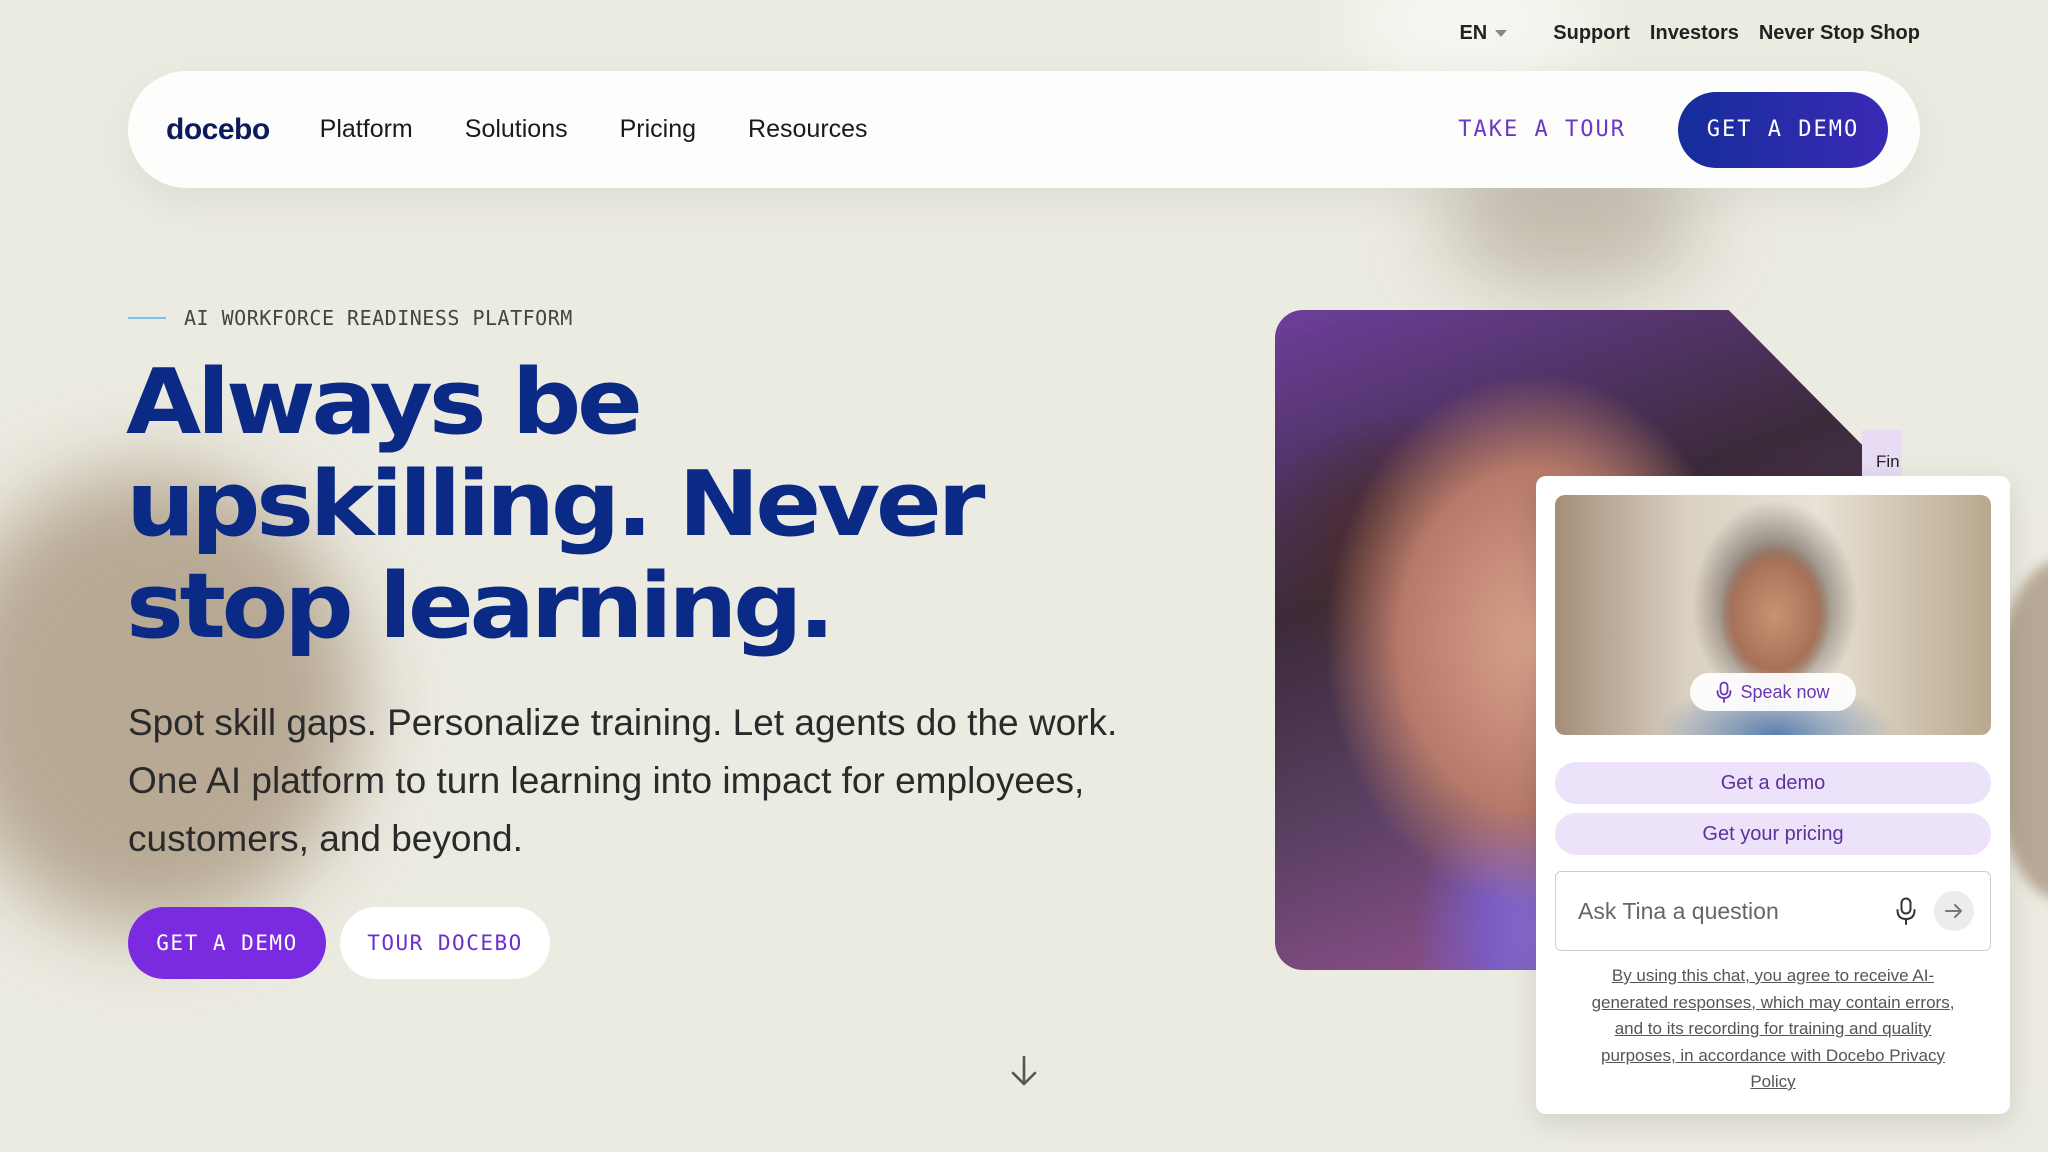 The image size is (2048, 1152). What do you see at coordinates (1773, 834) in the screenshot?
I see `get-your-pricing-chat-button: Get your pricing` at bounding box center [1773, 834].